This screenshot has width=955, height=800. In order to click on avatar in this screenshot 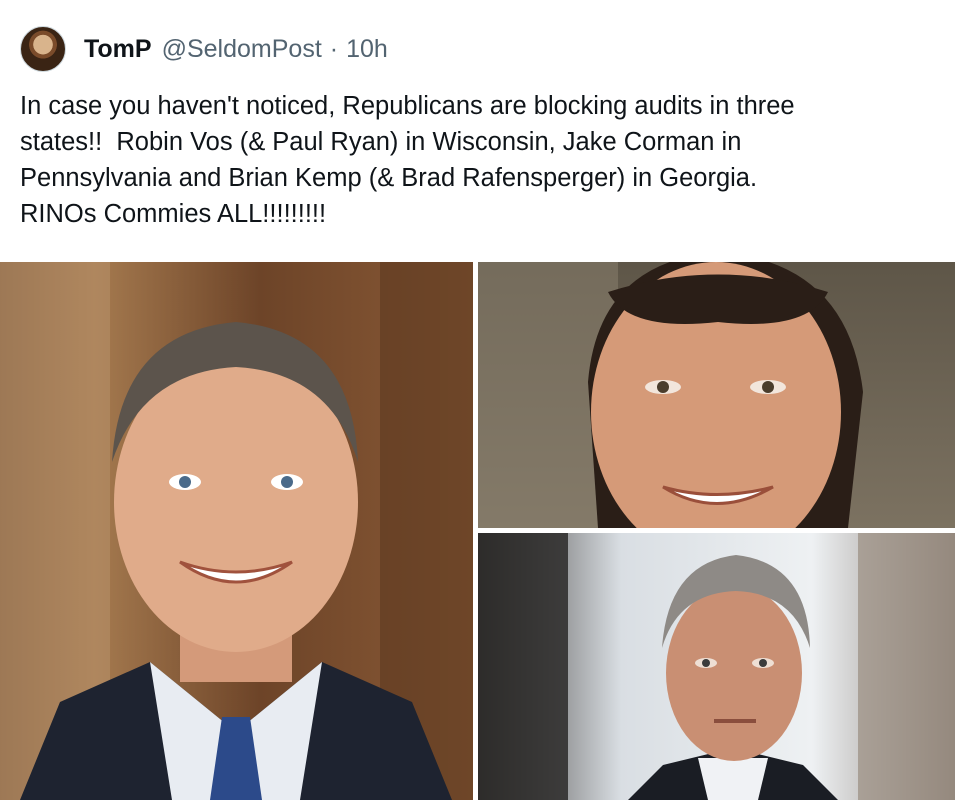, I will do `click(43, 49)`.